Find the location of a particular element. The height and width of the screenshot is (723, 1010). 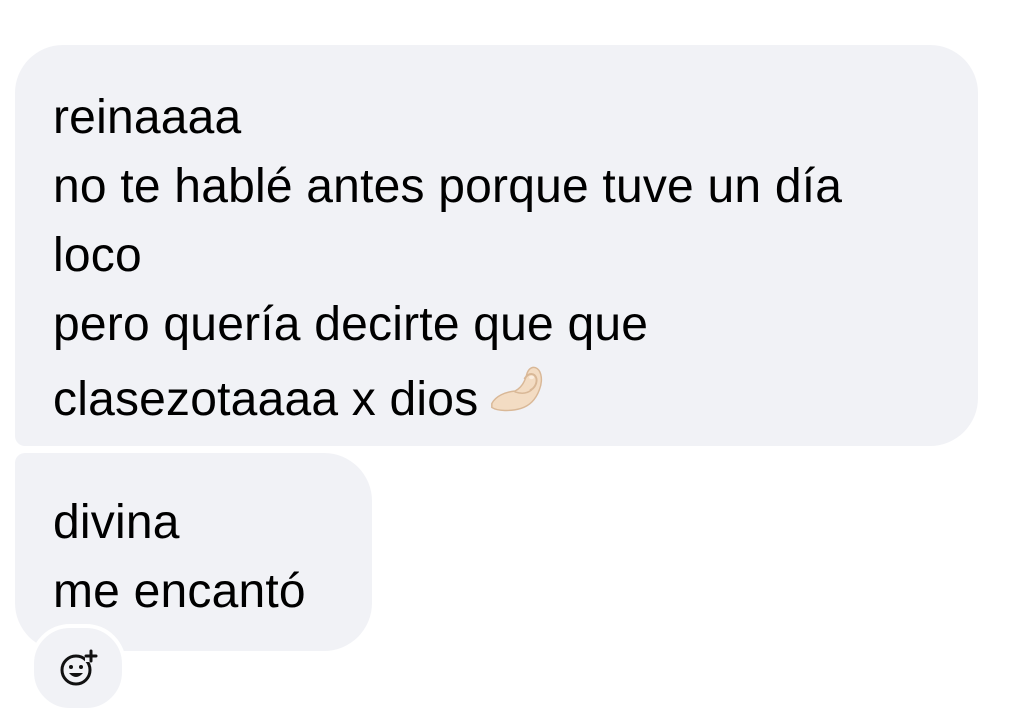

message-line: me encantó is located at coordinates (179, 591).